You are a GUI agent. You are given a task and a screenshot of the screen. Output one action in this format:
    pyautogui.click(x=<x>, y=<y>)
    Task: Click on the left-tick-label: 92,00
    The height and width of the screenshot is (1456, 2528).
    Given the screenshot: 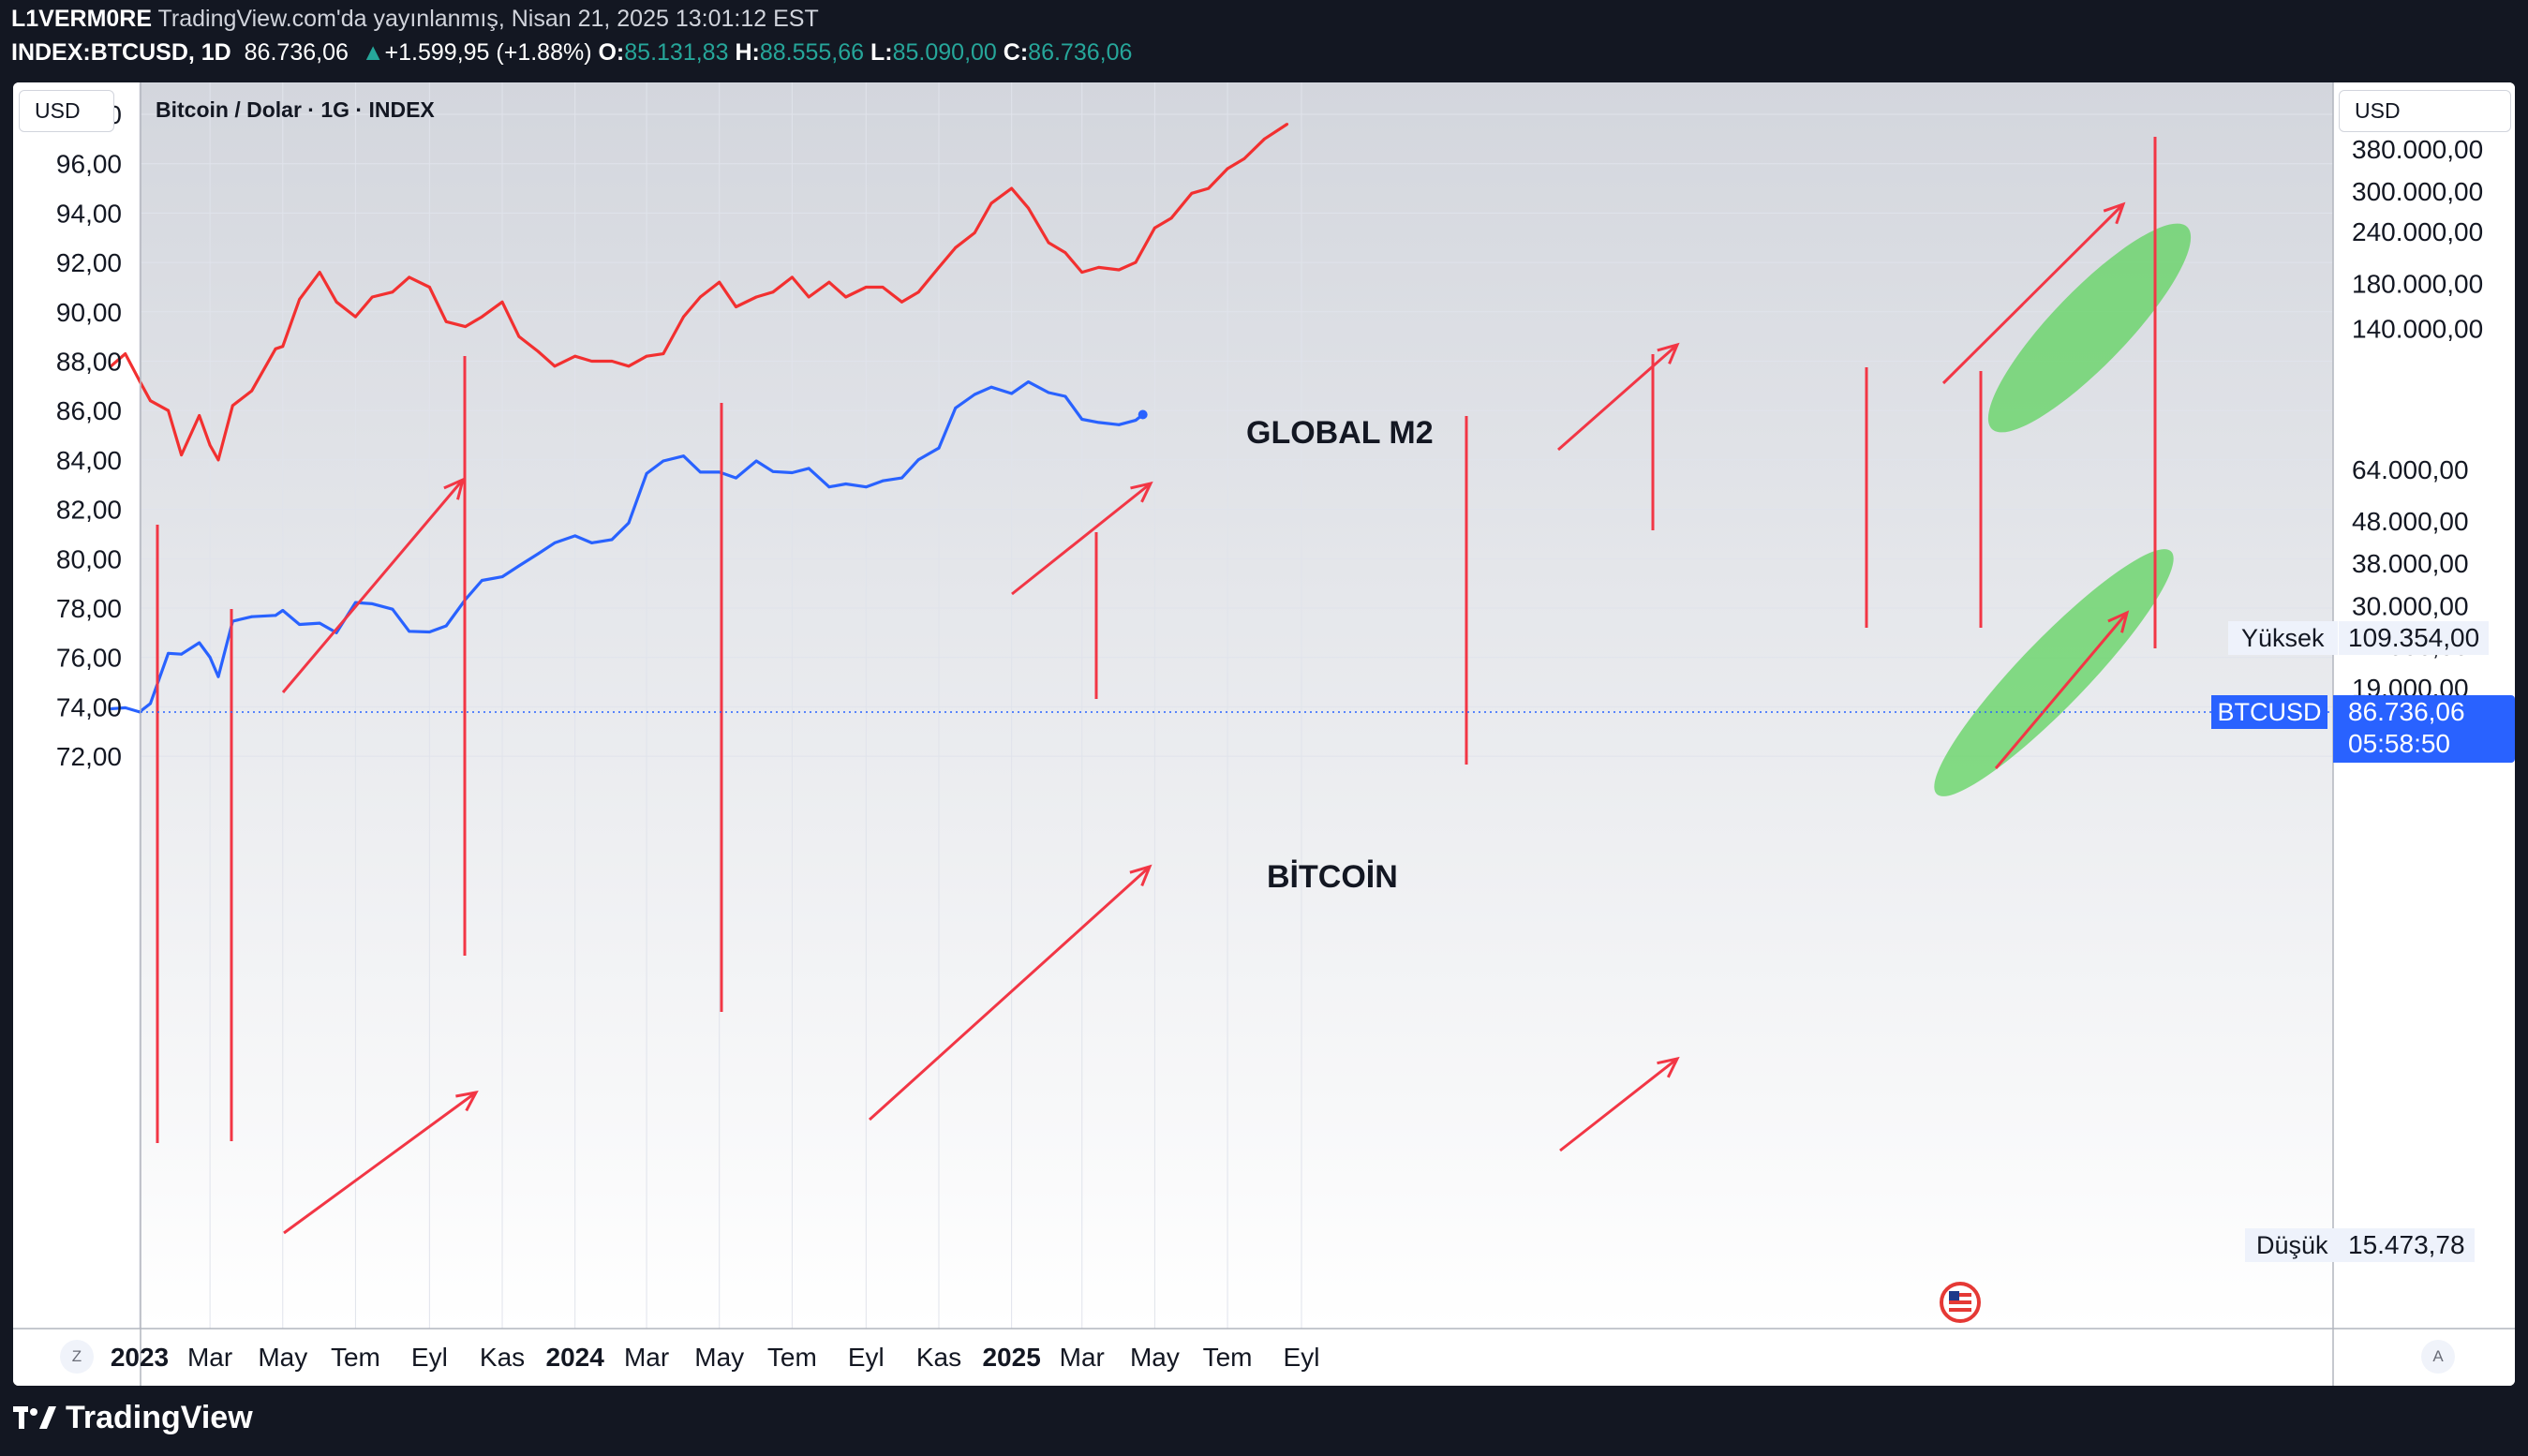 What is the action you would take?
    pyautogui.click(x=89, y=262)
    